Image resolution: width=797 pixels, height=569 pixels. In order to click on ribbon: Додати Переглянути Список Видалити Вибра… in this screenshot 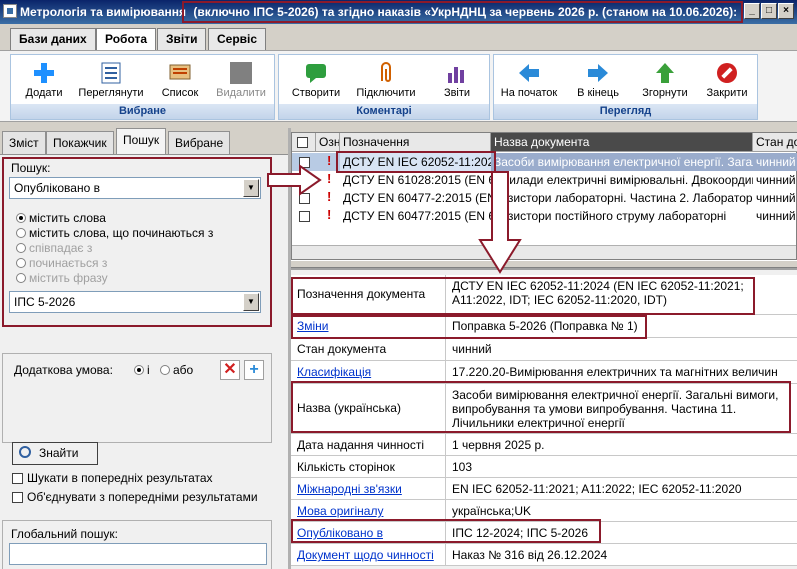, I will do `click(398, 86)`.